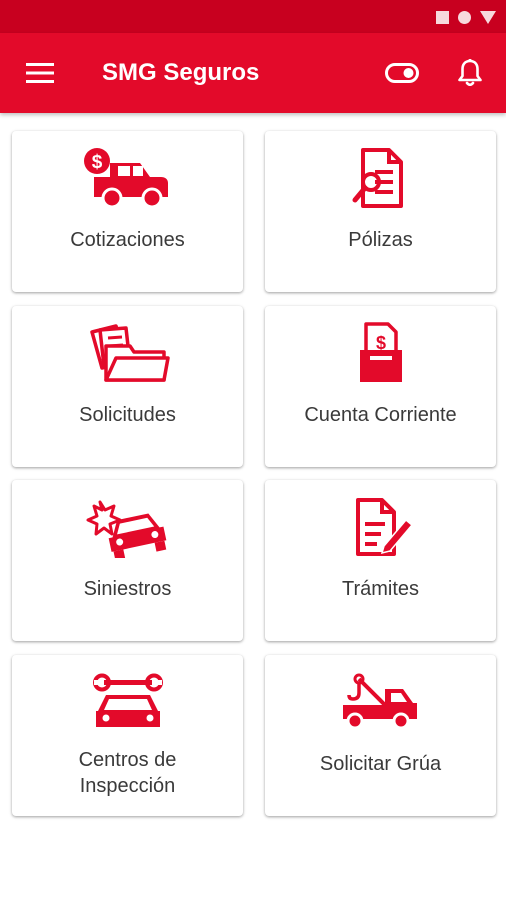 Image resolution: width=506 pixels, height=900 pixels. Describe the element at coordinates (127, 589) in the screenshot. I see `tile-label: Siniestros` at that location.